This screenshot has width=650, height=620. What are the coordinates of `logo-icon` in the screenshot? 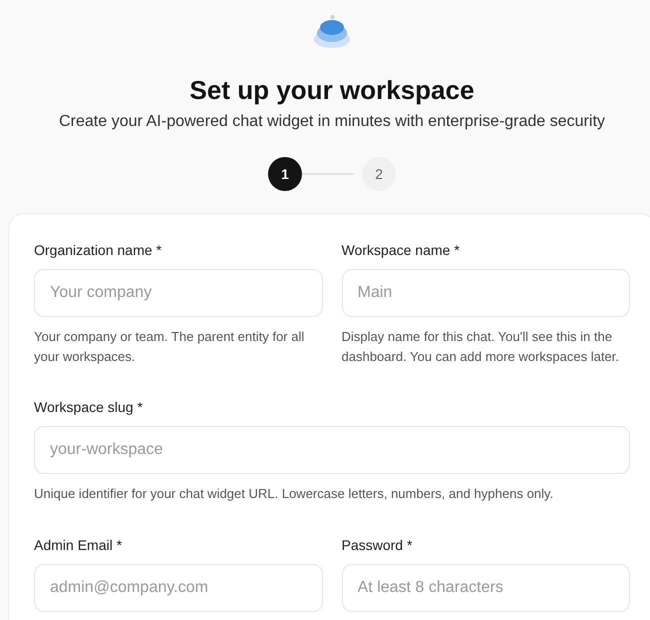 It's located at (332, 31).